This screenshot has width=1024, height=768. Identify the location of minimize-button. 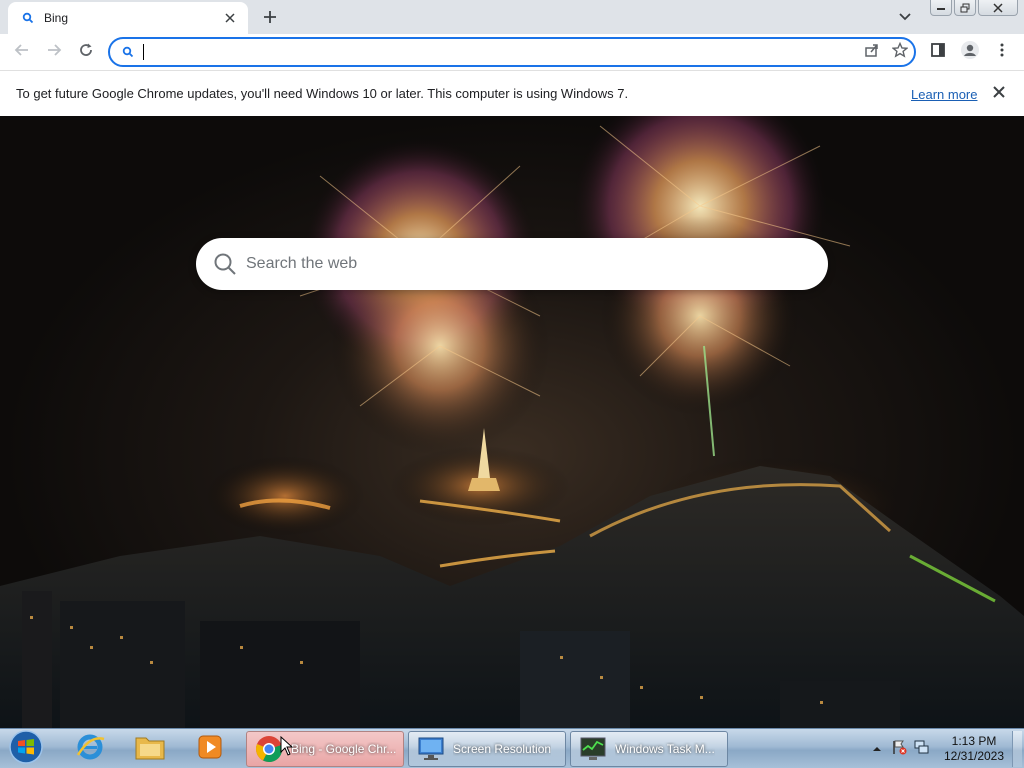
(941, 8).